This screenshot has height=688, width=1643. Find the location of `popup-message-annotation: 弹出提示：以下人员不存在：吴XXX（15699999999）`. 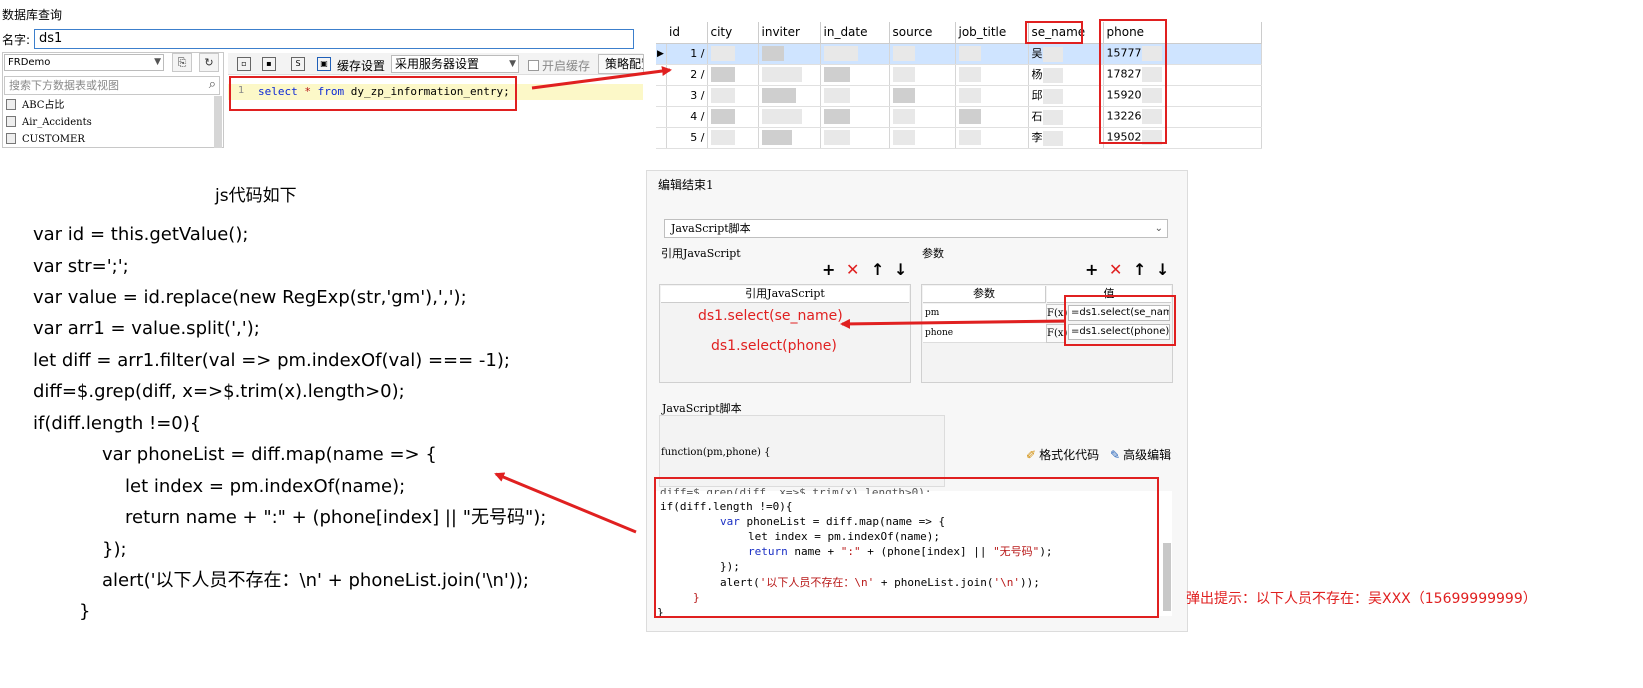

popup-message-annotation: 弹出提示：以下人员不存在：吴XXX（15699999999） is located at coordinates (1361, 599).